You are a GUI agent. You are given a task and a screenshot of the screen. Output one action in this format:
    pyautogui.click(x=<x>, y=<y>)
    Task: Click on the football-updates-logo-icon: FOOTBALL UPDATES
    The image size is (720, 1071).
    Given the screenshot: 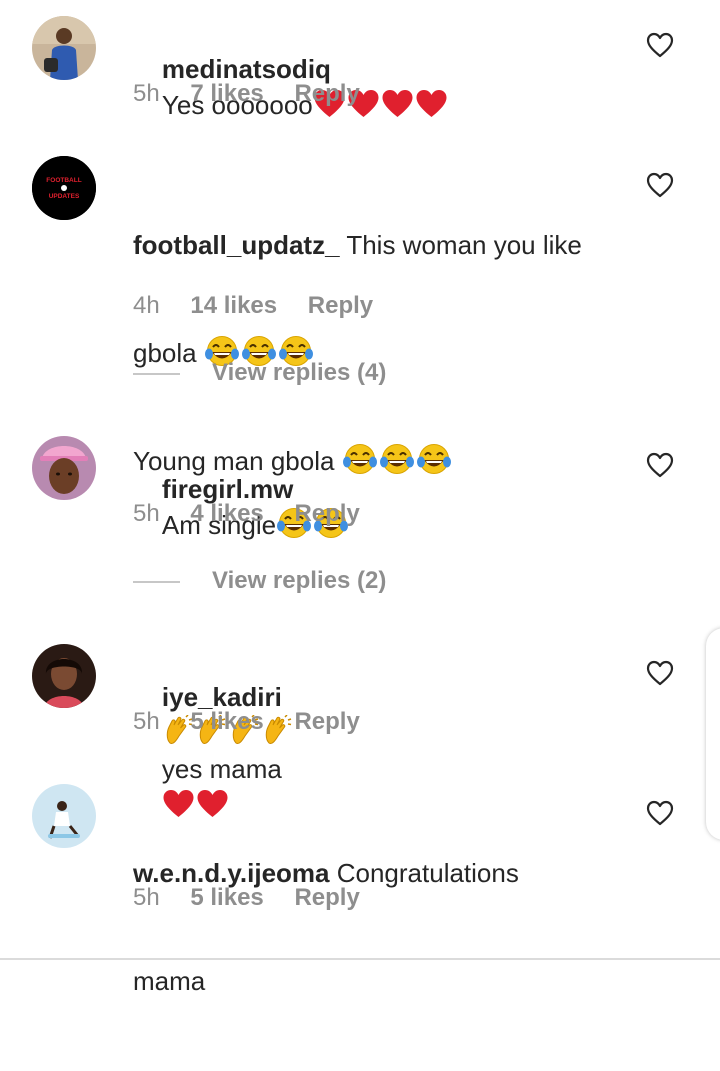 What is the action you would take?
    pyautogui.click(x=64, y=188)
    